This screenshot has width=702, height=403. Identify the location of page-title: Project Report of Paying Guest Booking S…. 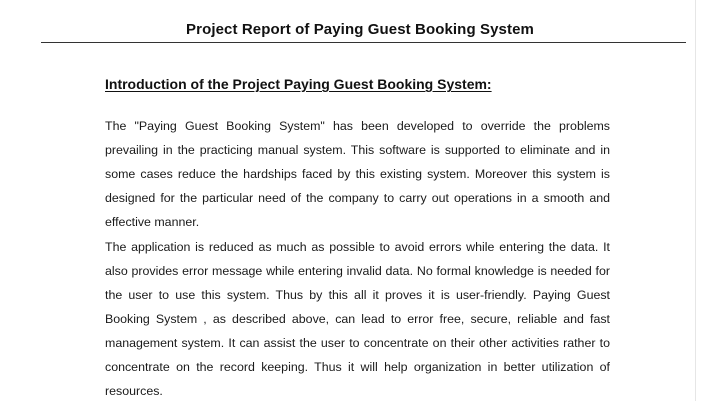
(360, 29).